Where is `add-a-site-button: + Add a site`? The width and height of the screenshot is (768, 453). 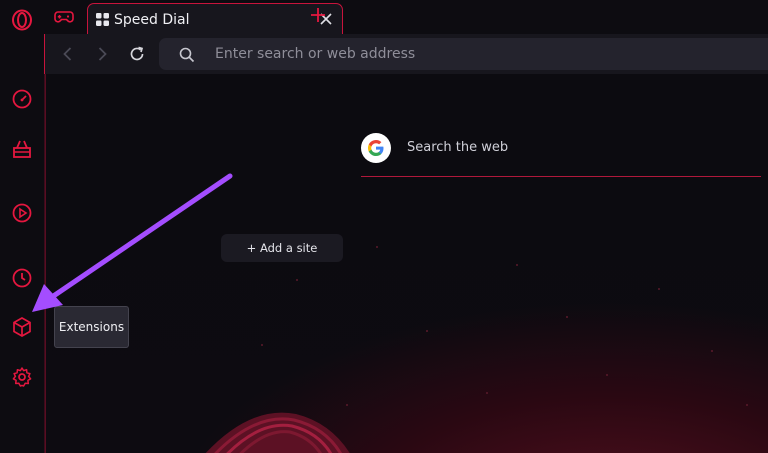 add-a-site-button: + Add a site is located at coordinates (282, 248).